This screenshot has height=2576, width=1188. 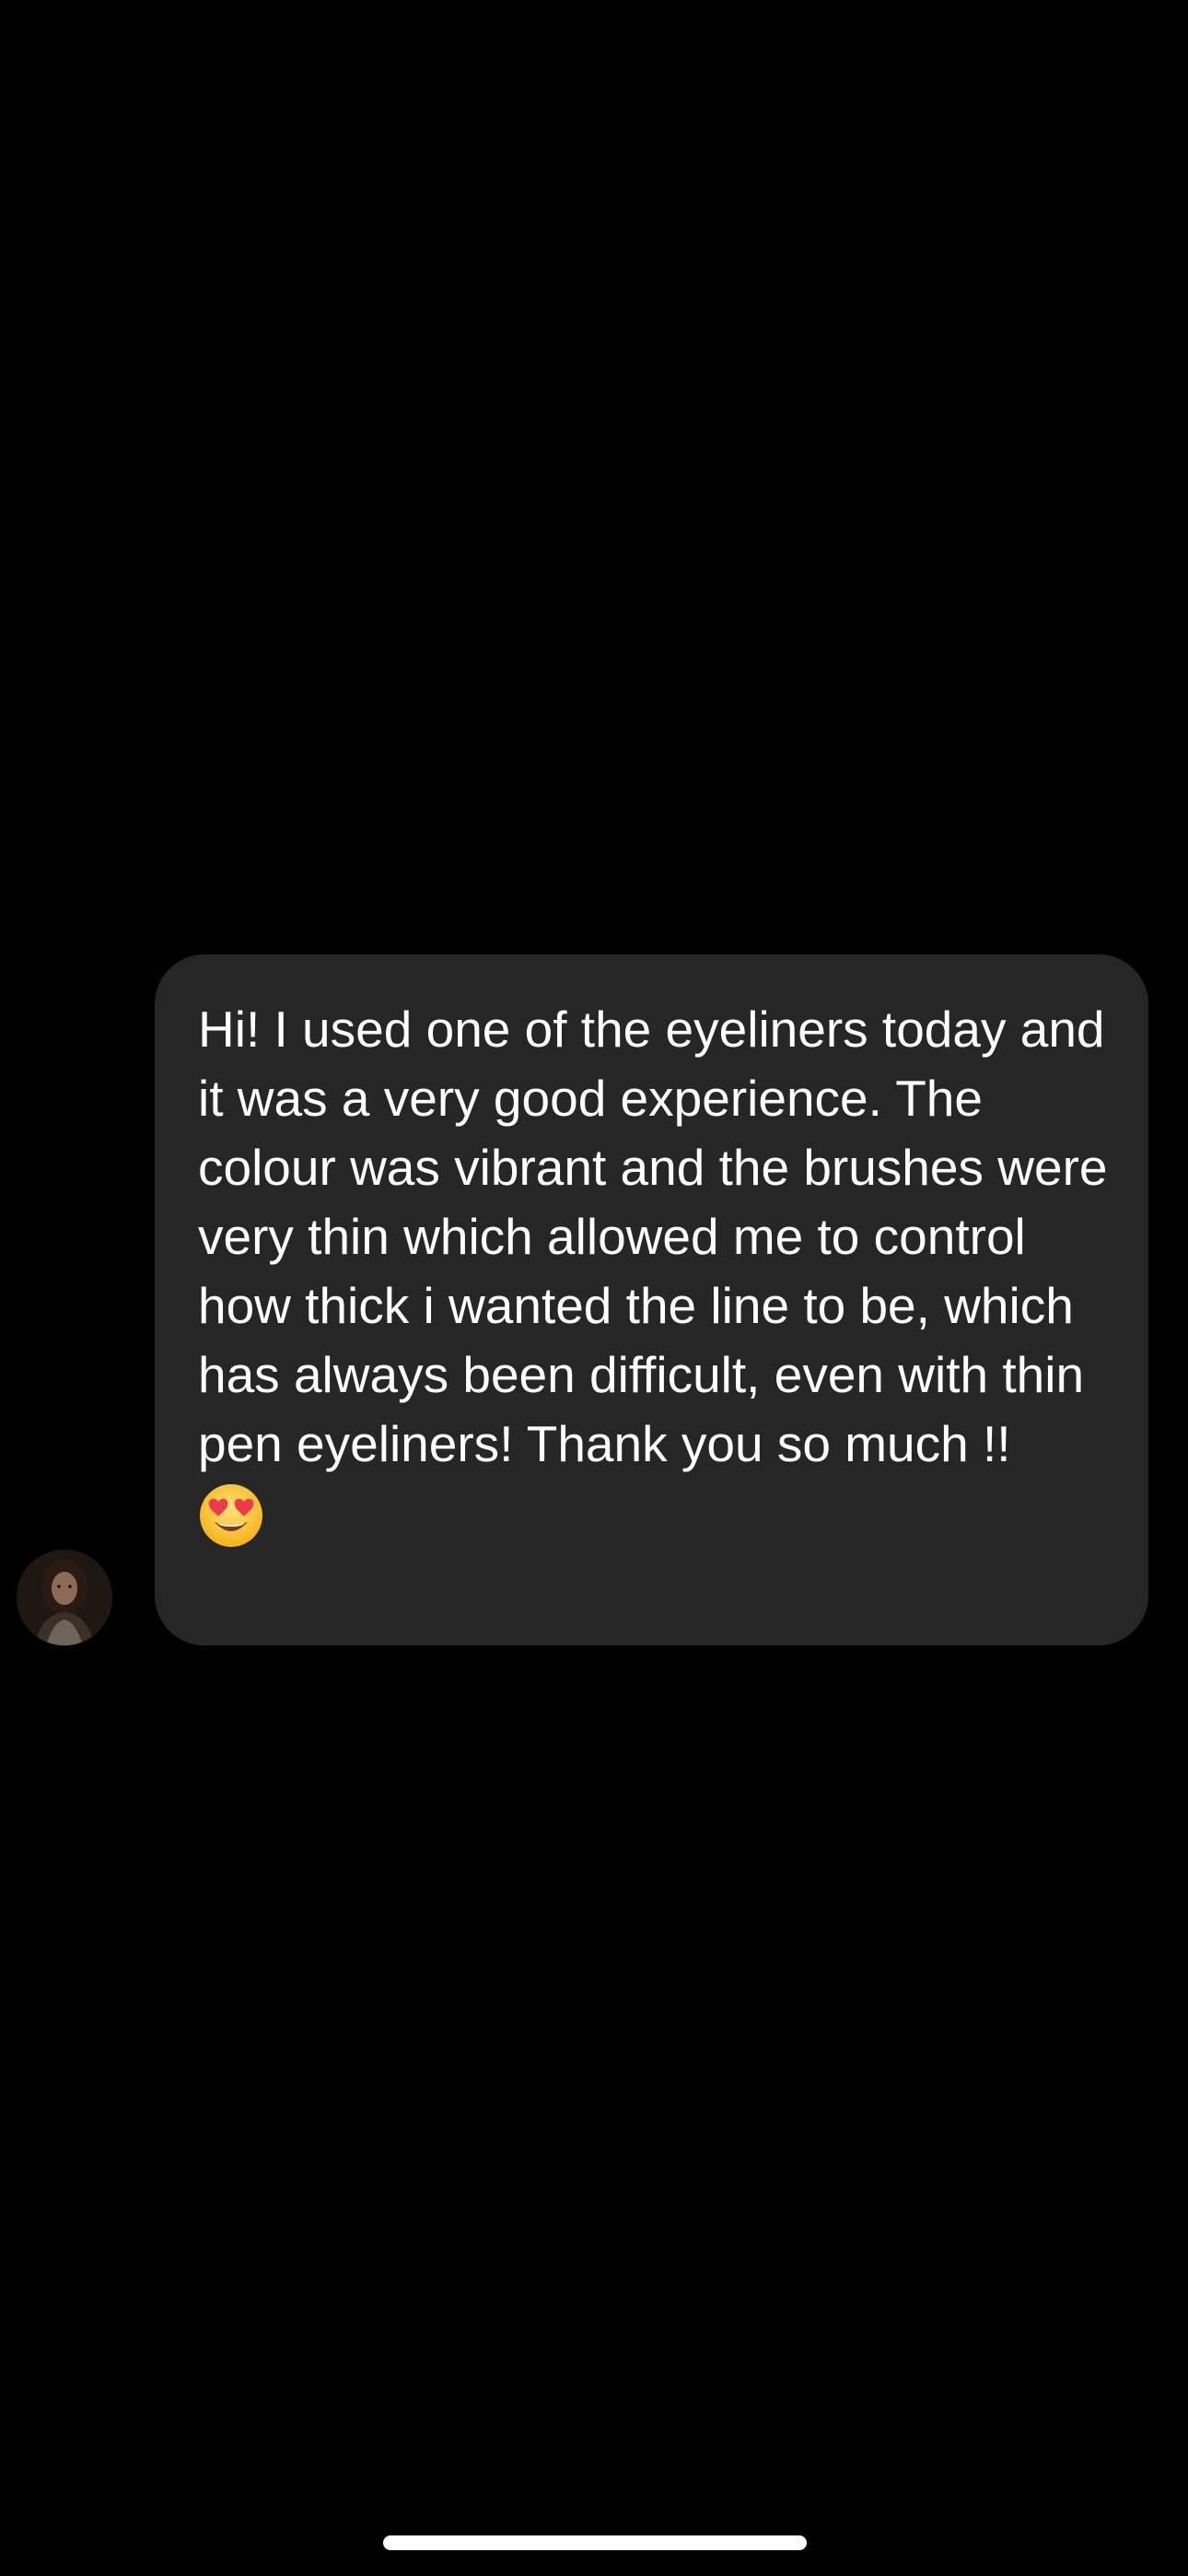 I want to click on heart-eyes-emoji-icon, so click(x=231, y=1515).